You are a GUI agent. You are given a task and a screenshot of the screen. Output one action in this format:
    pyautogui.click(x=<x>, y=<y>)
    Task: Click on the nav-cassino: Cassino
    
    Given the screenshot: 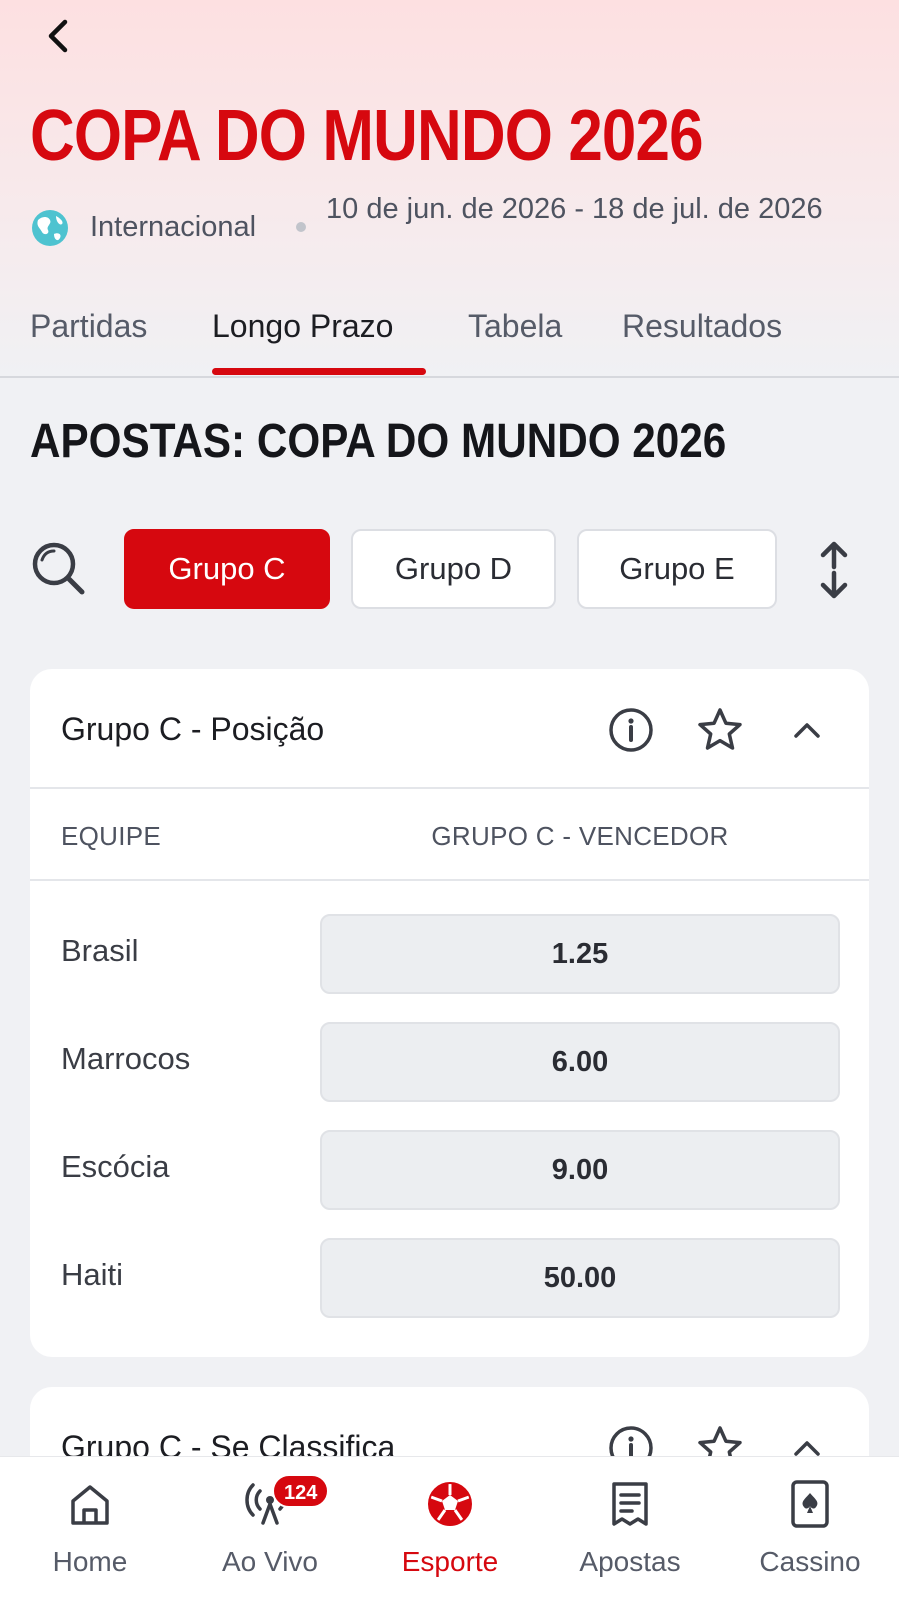 What is the action you would take?
    pyautogui.click(x=809, y=1528)
    